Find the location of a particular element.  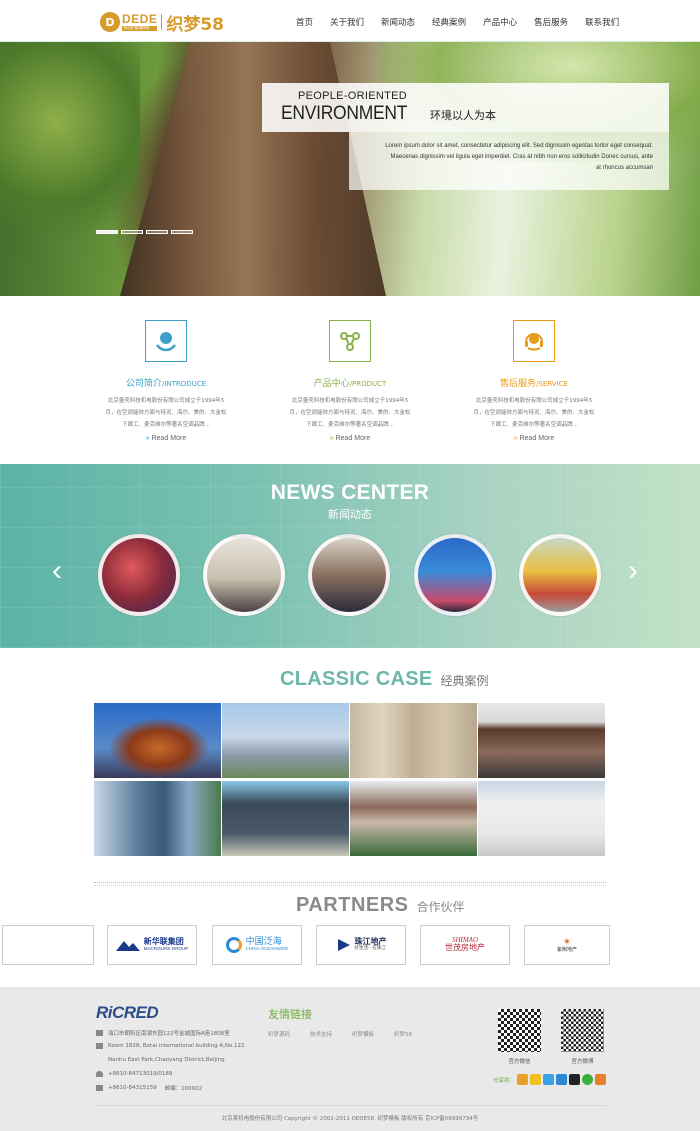

oceanwide-icon is located at coordinates (233, 945).